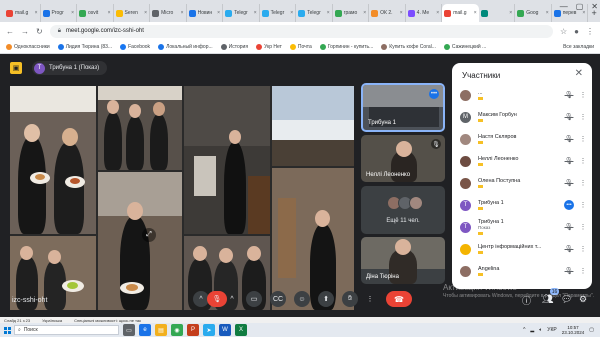 Image resolution: width=600 pixels, height=337 pixels. I want to click on participant-row: Т Трибуна 1 ••• ⋮, so click(524, 205).